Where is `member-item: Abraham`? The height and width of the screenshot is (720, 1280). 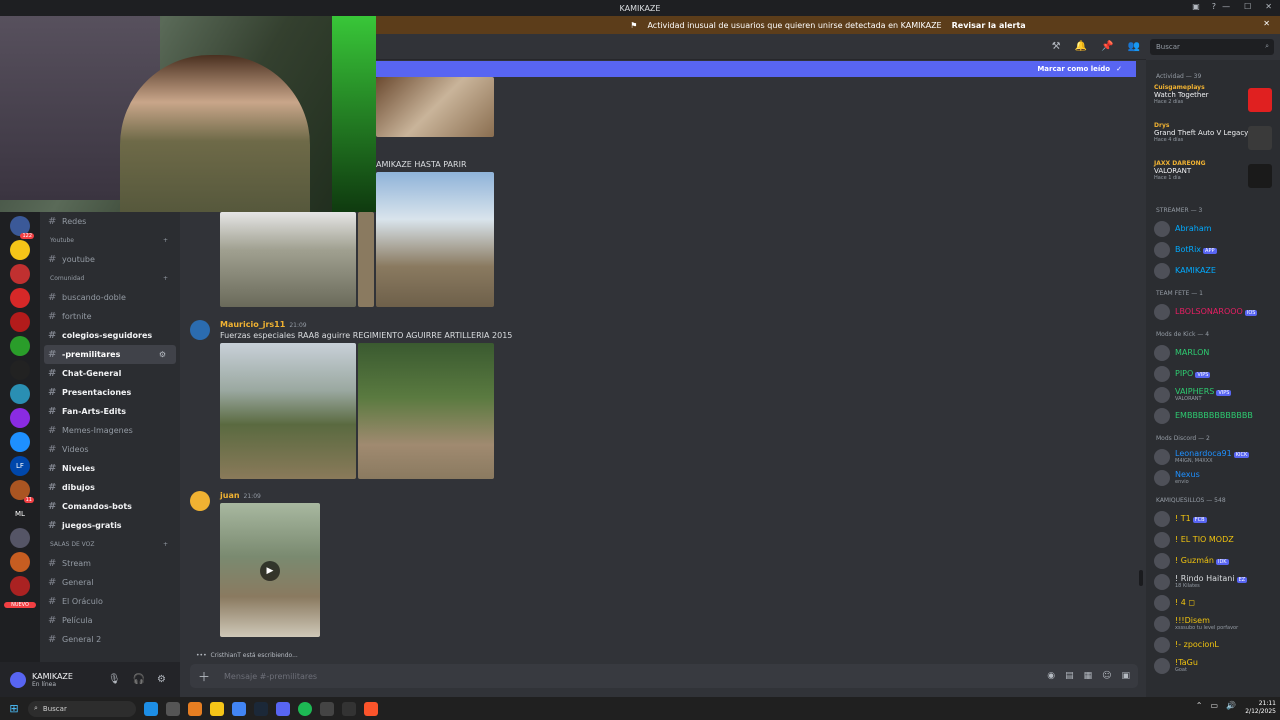 member-item: Abraham is located at coordinates (1213, 228).